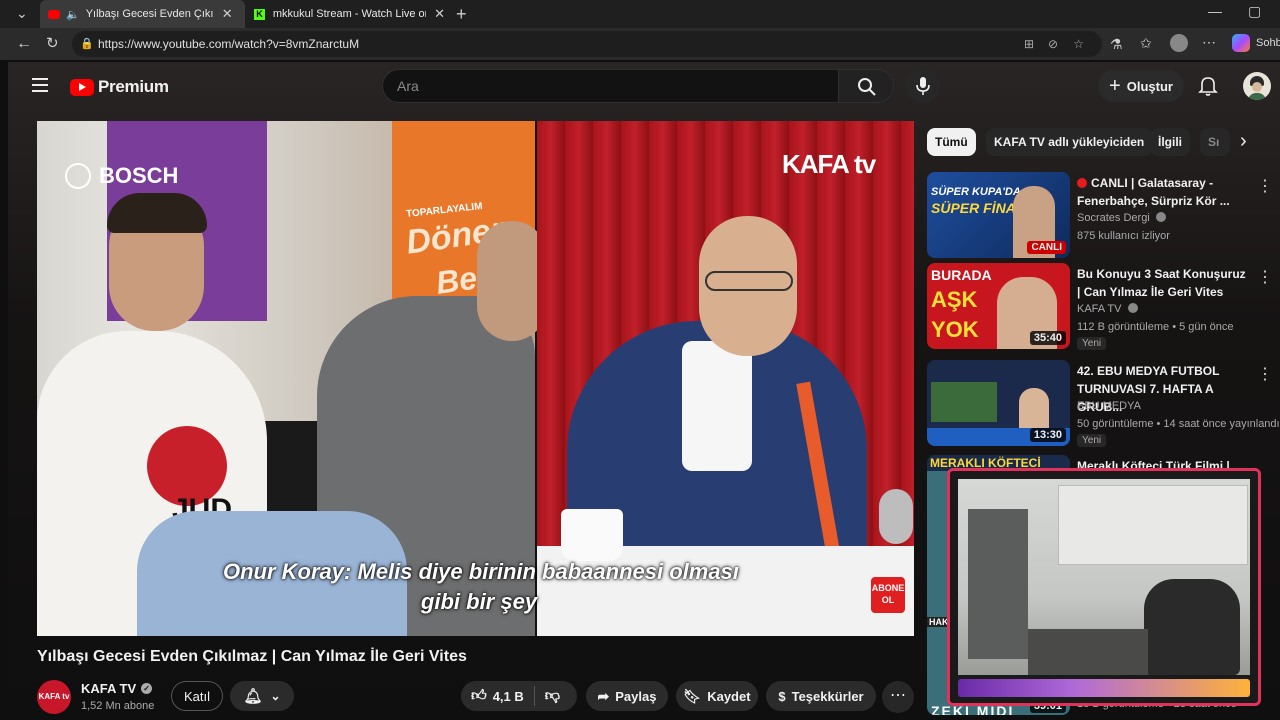  I want to click on bosch-icon, so click(78, 176).